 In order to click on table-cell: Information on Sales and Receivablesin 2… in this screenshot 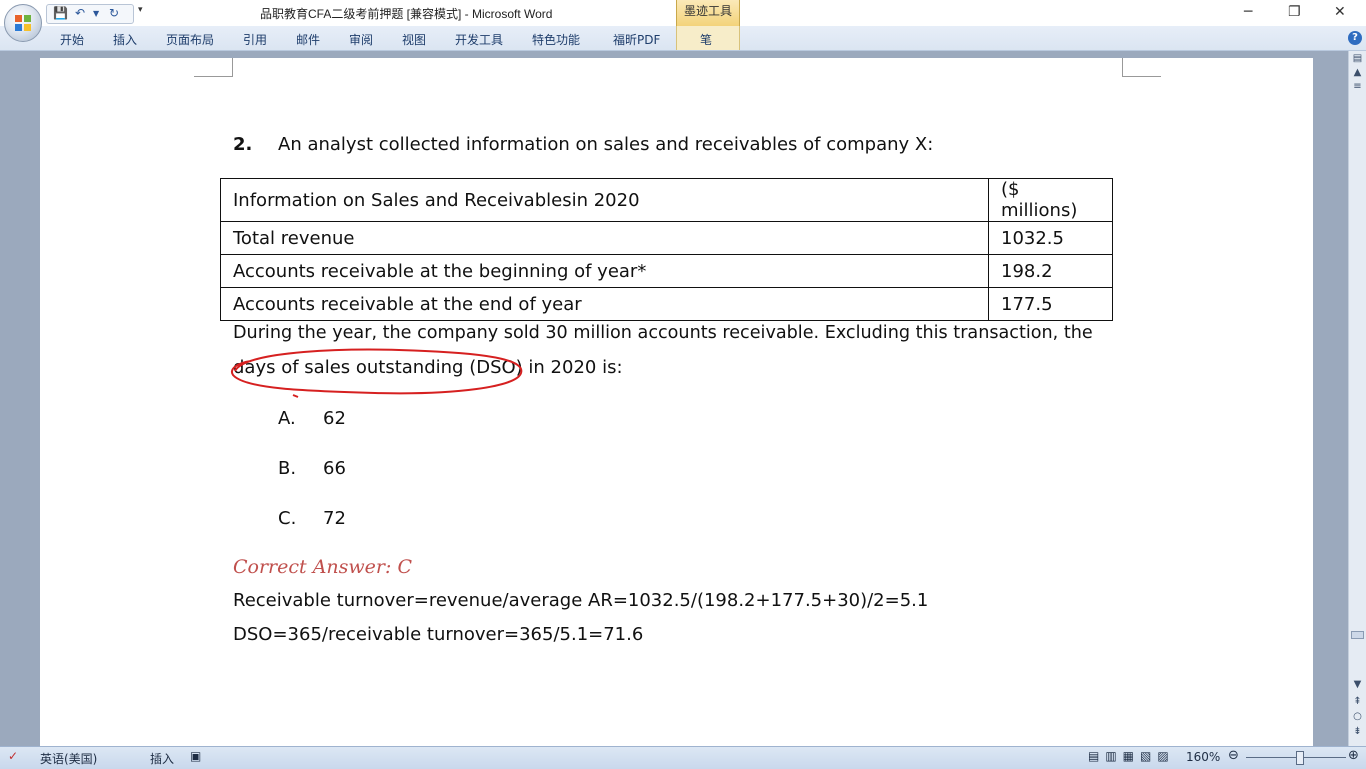, I will do `click(604, 200)`.